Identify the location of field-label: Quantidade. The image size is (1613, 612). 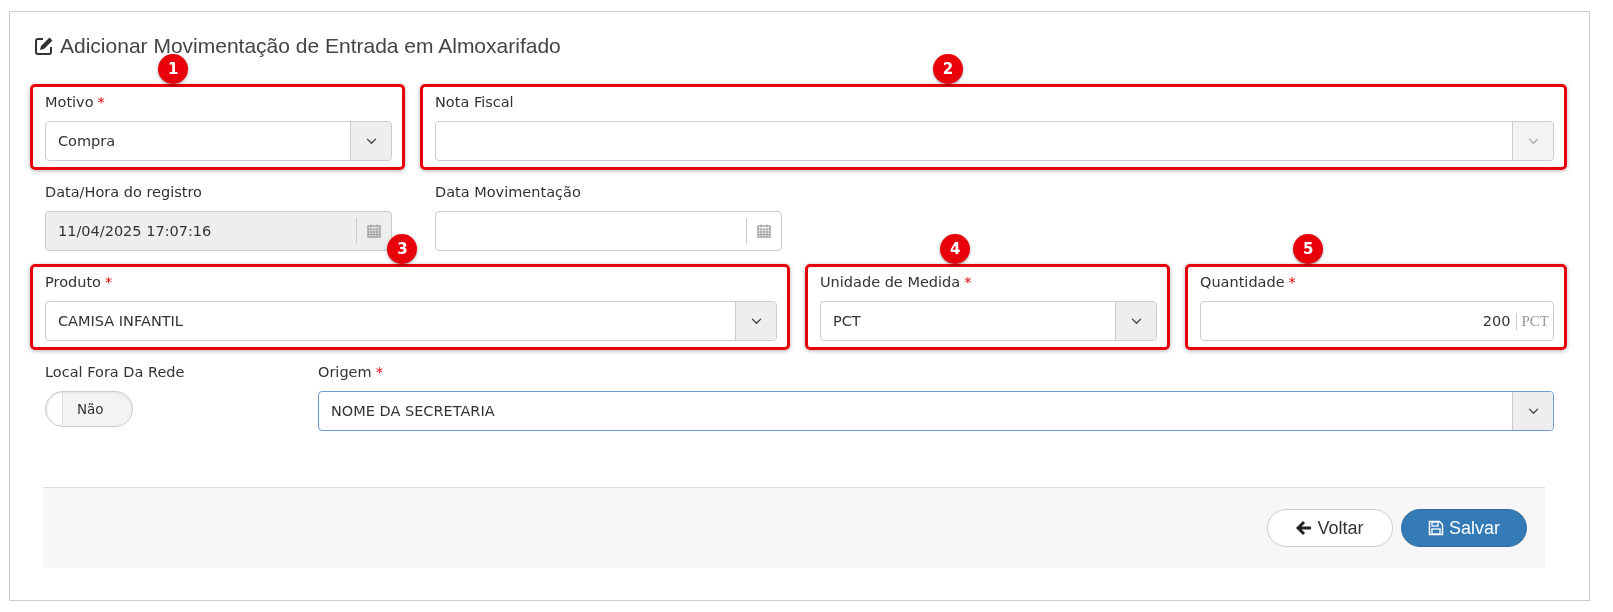
(1242, 283).